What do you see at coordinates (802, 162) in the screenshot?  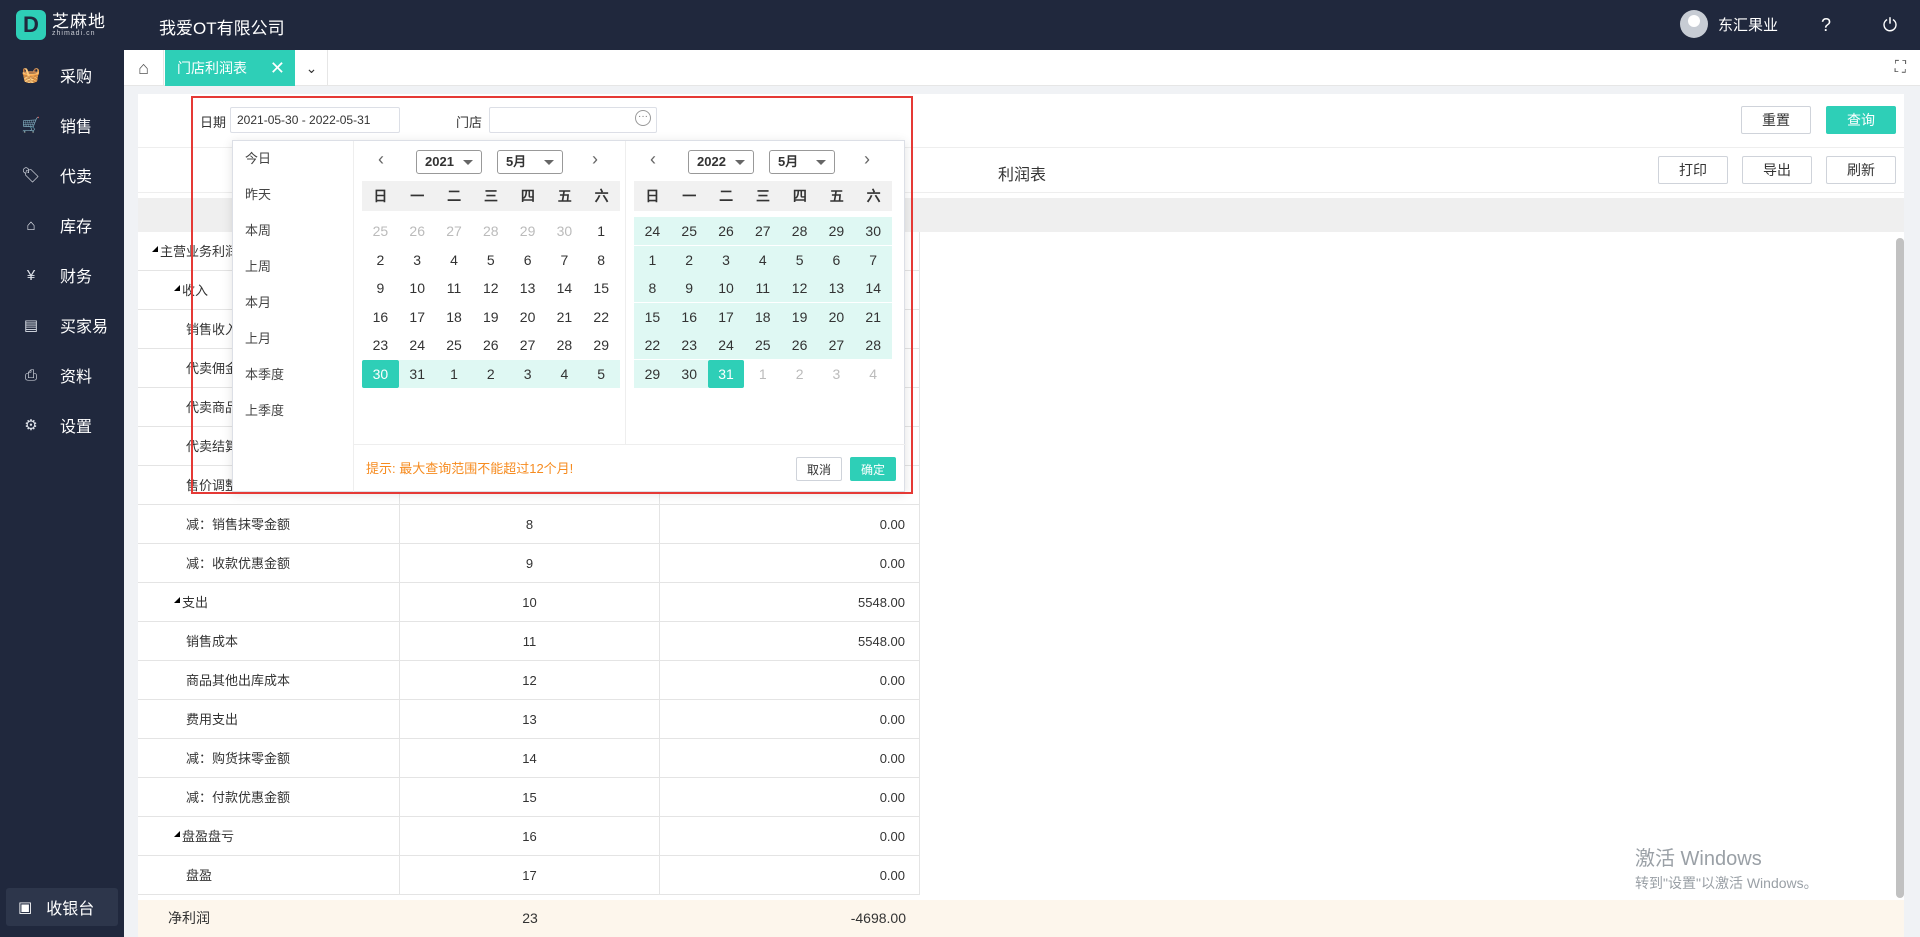 I see `month-select-right: 5月` at bounding box center [802, 162].